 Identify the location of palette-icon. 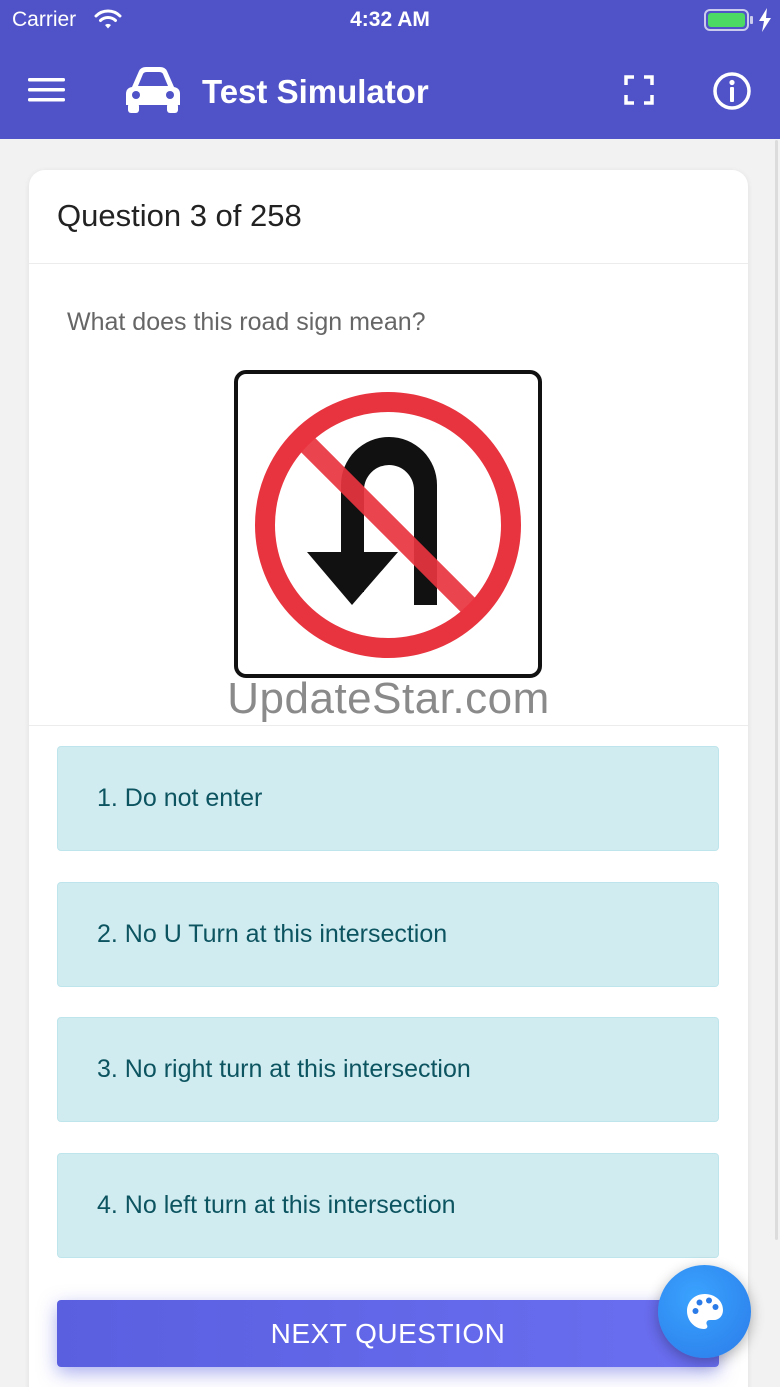
(705, 1314).